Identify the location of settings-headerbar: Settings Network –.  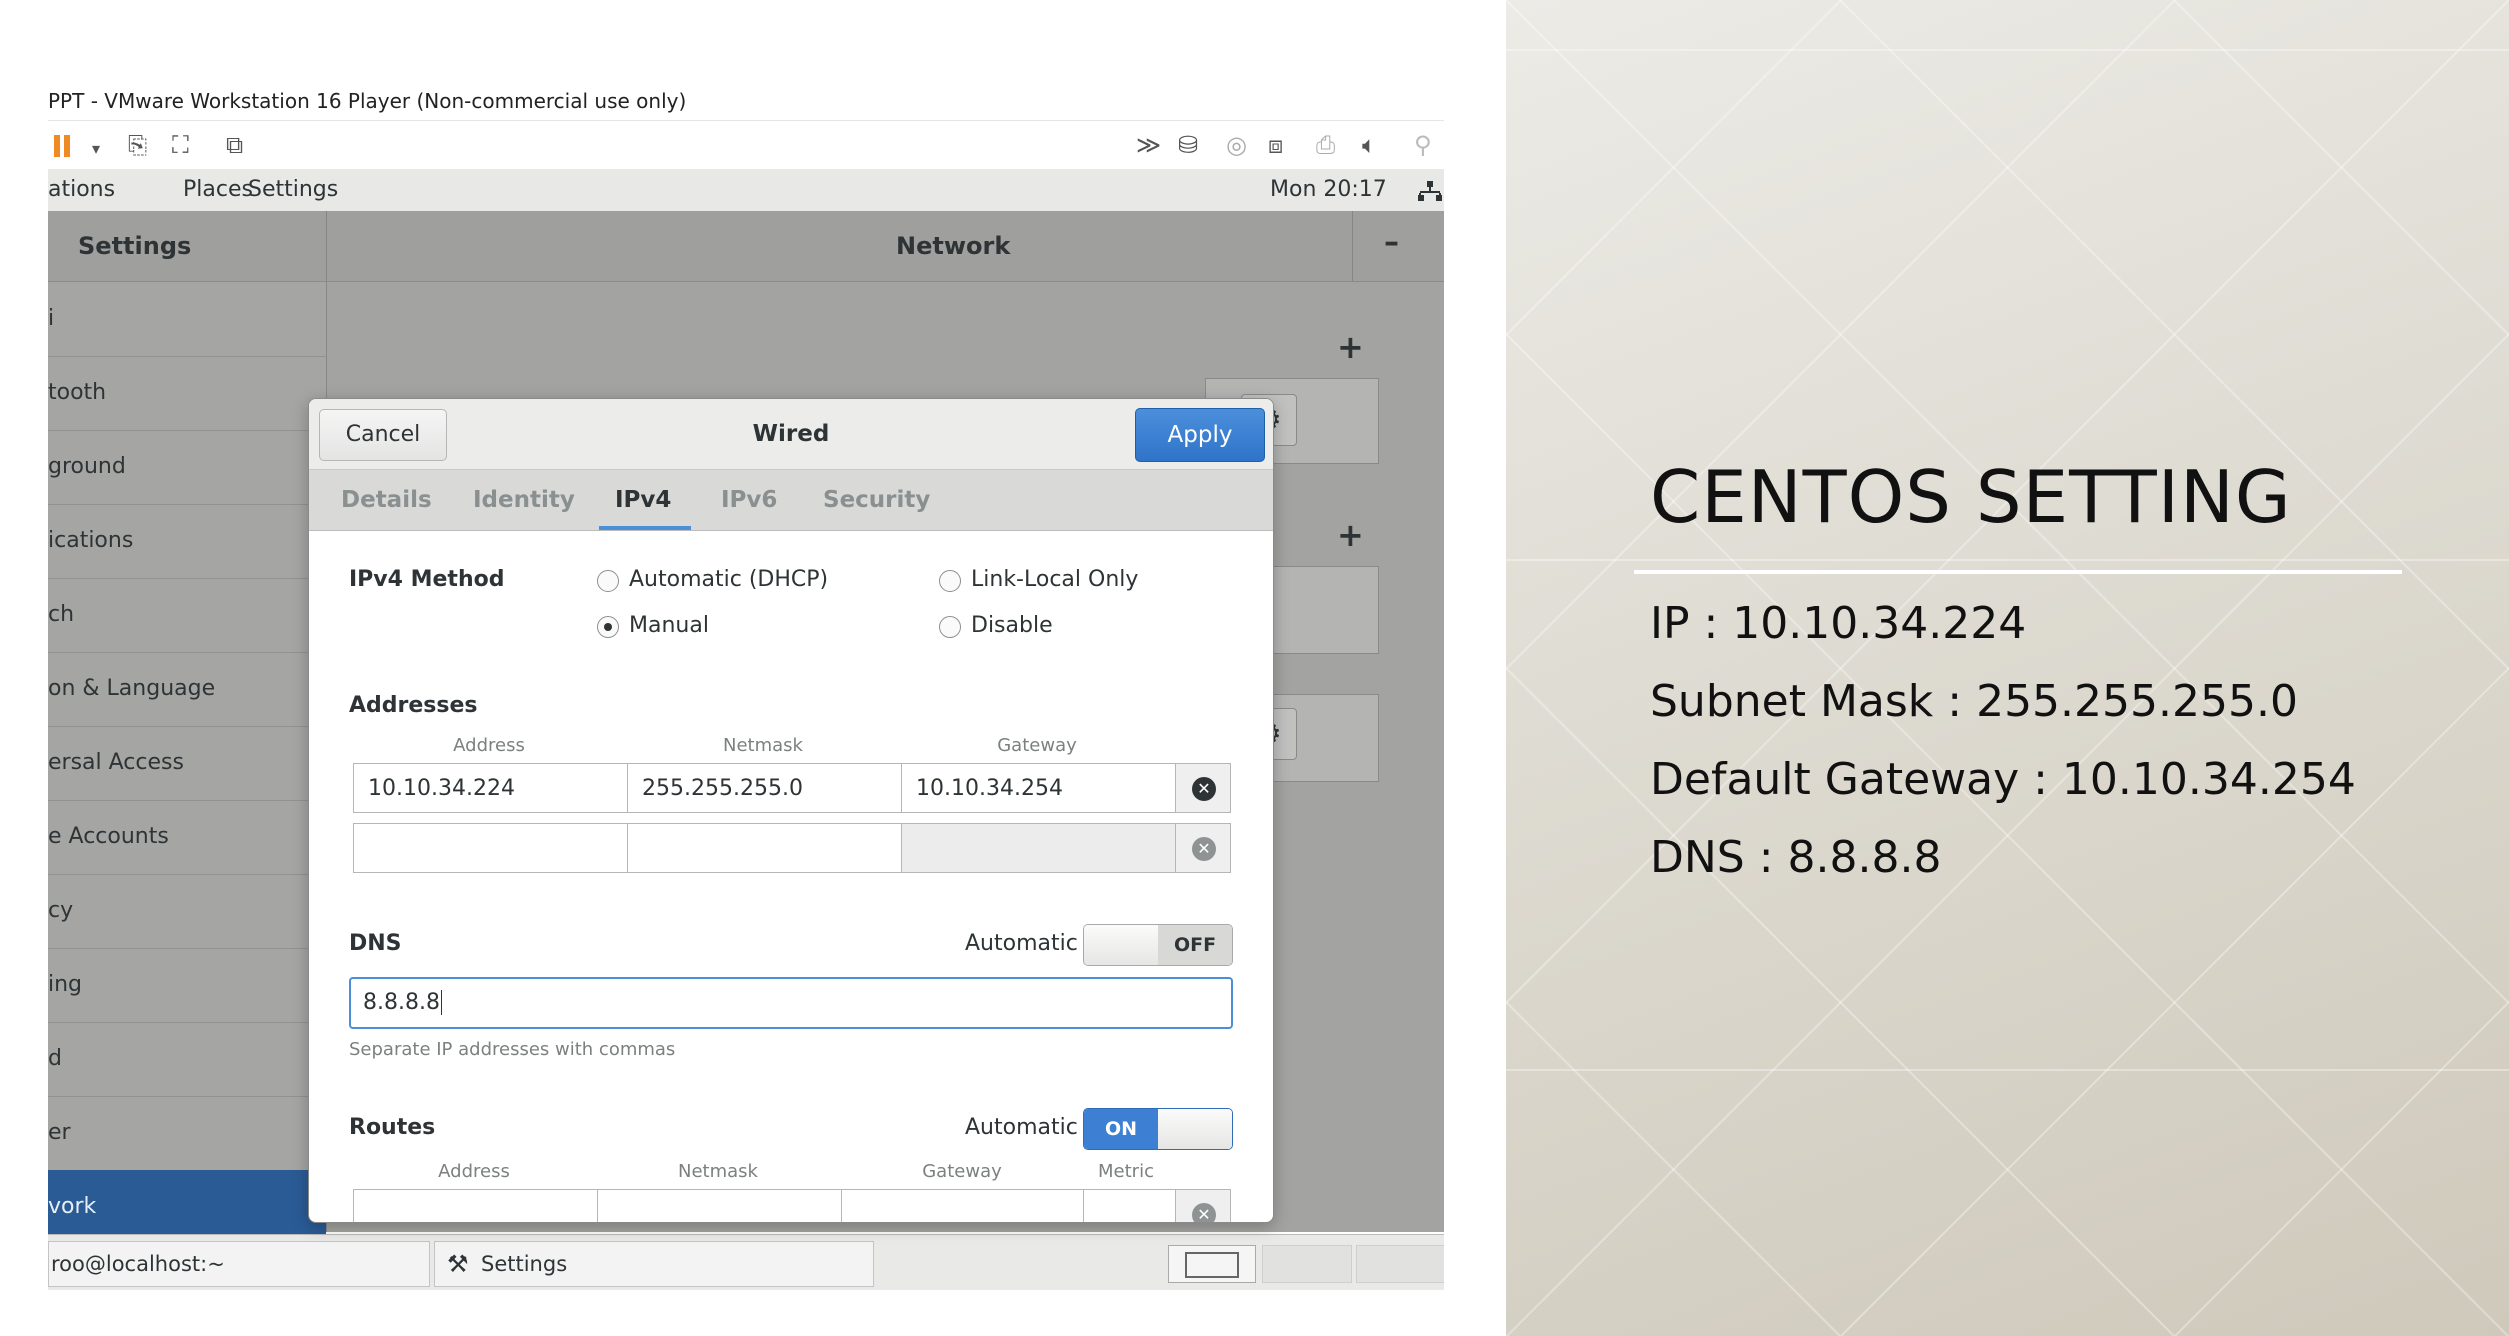
(746, 246).